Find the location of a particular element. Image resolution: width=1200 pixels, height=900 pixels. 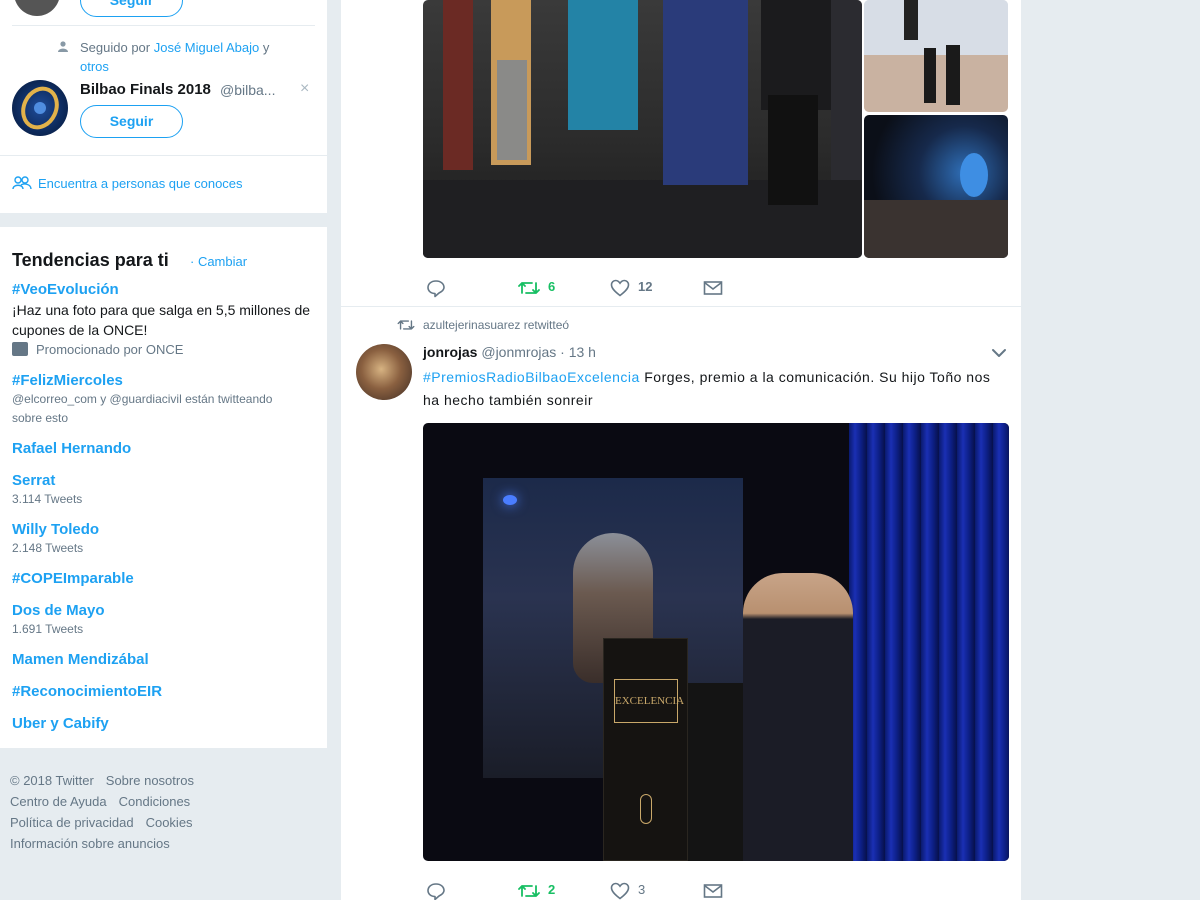

chevron-down-icon is located at coordinates (999, 353).